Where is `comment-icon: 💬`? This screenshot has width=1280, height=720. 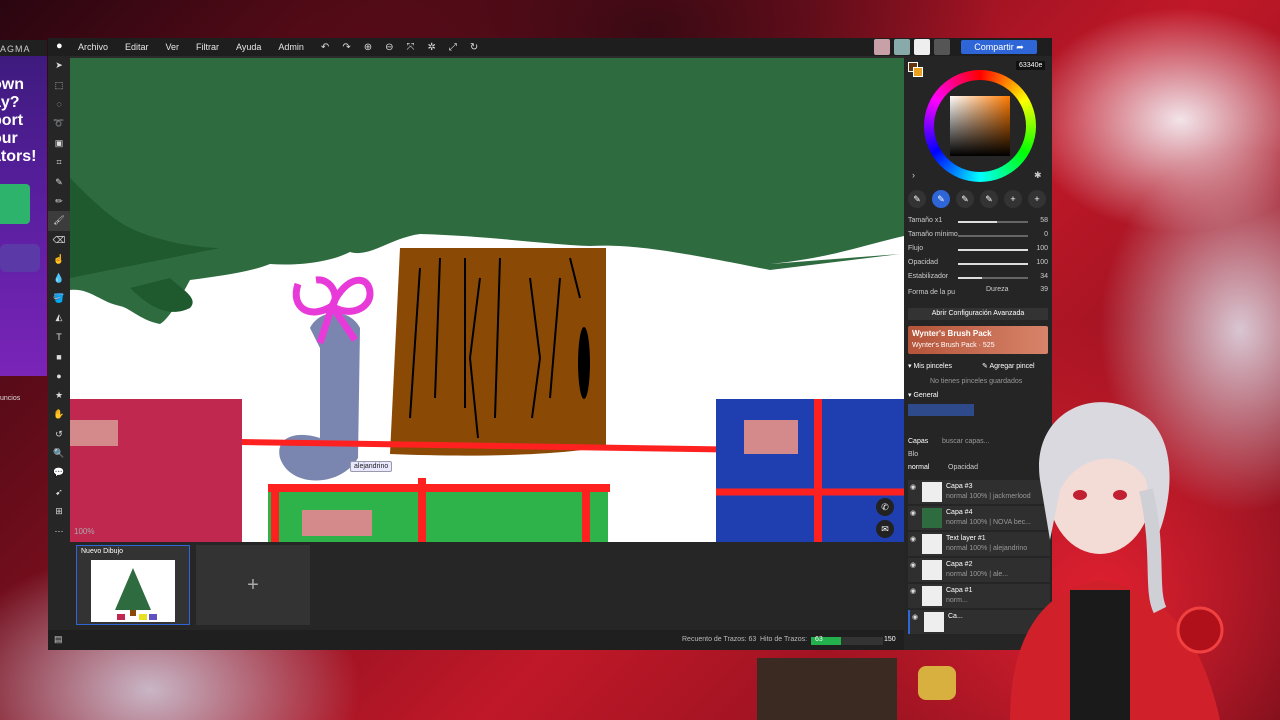 comment-icon: 💬 is located at coordinates (59, 472).